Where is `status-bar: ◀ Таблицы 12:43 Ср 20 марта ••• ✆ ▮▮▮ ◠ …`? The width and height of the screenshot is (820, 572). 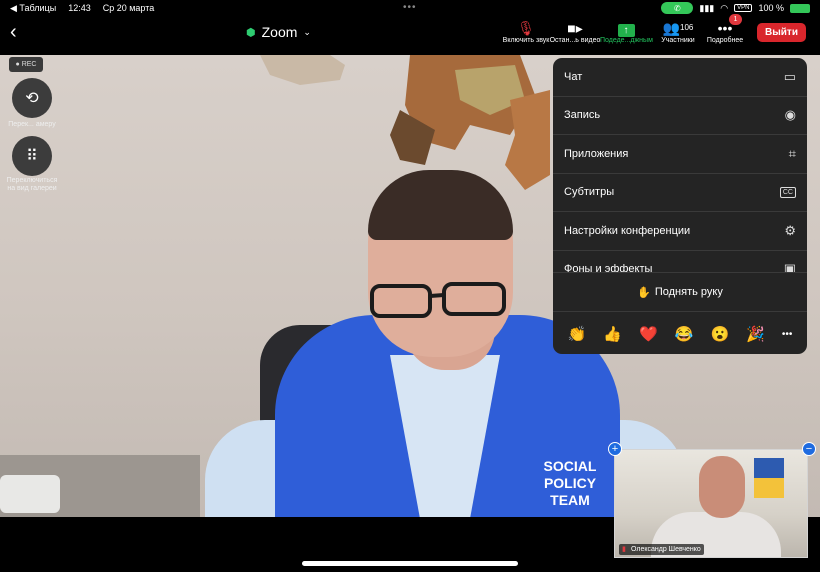
status-bar: ◀ Таблицы 12:43 Ср 20 марта ••• ✆ ▮▮▮ ◠ … is located at coordinates (410, 8).